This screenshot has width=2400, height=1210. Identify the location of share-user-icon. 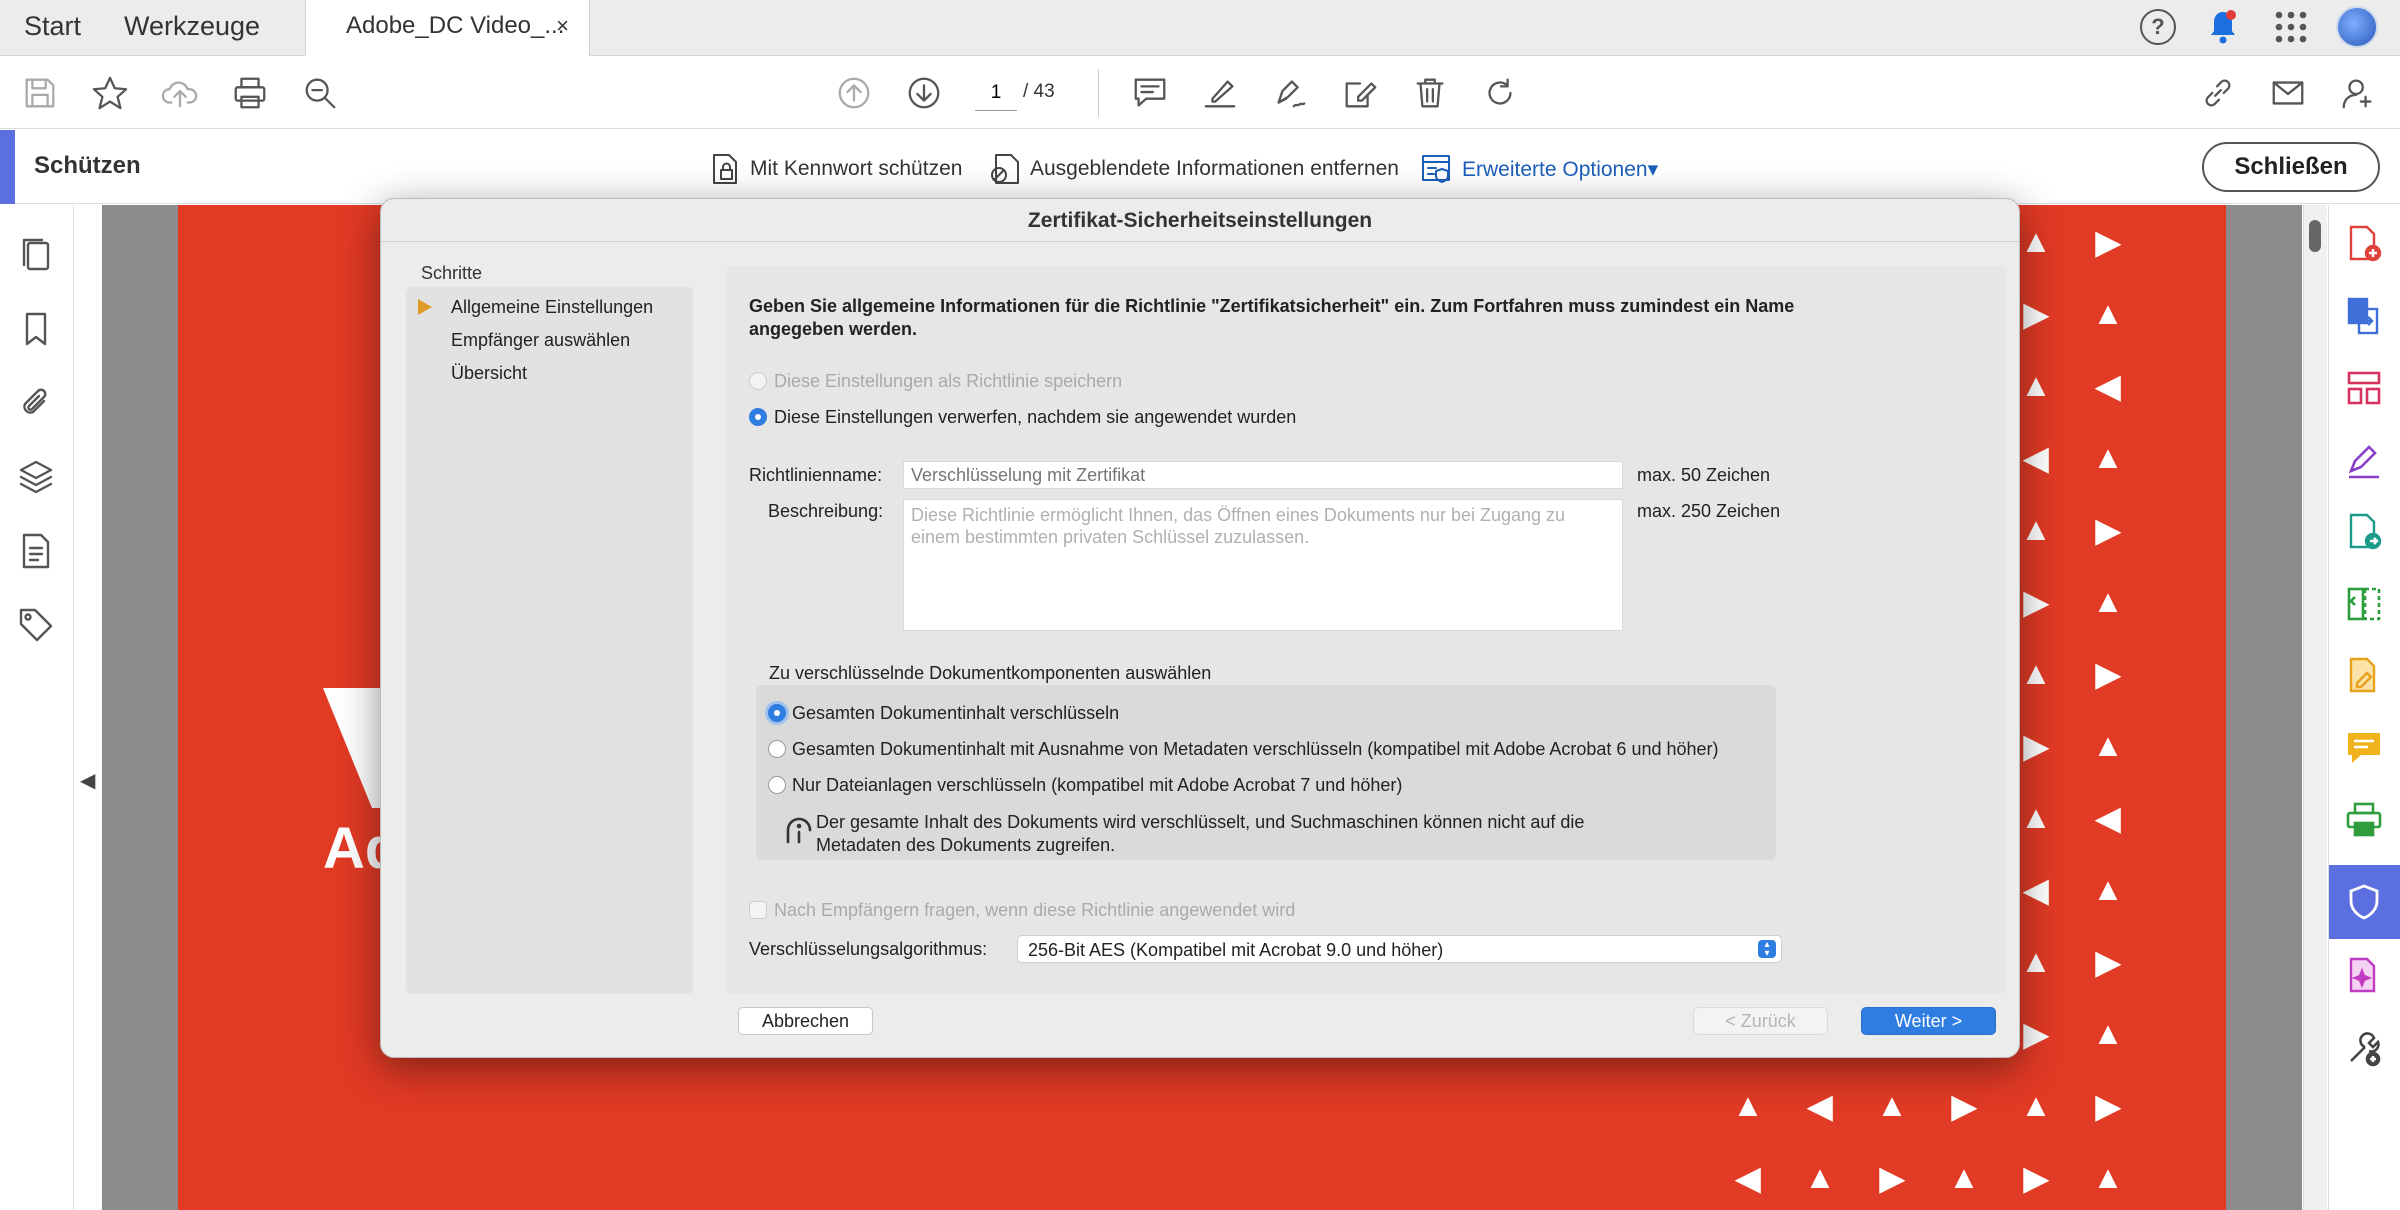
(2358, 93).